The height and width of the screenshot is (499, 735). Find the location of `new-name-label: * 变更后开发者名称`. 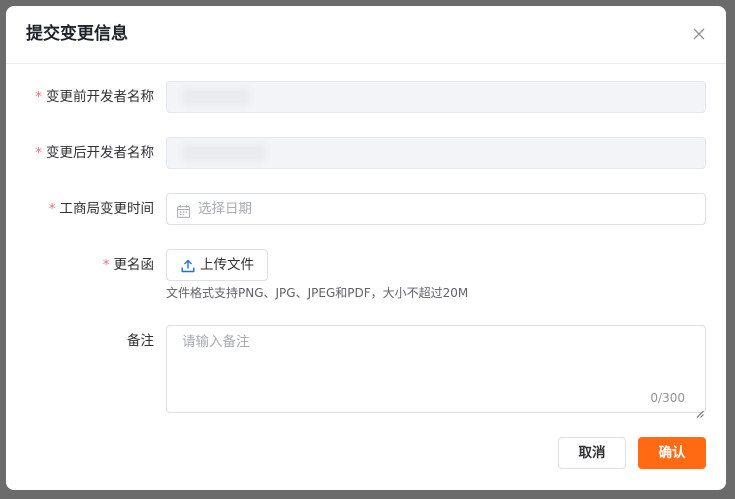

new-name-label: * 变更后开发者名称 is located at coordinates (80, 153).